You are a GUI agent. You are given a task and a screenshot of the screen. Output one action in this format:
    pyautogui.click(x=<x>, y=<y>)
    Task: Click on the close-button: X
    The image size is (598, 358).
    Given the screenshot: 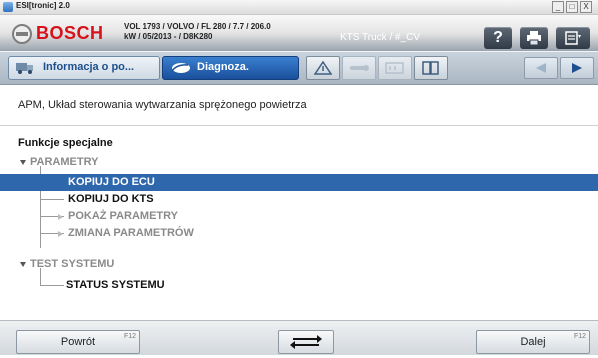 What is the action you would take?
    pyautogui.click(x=586, y=7)
    